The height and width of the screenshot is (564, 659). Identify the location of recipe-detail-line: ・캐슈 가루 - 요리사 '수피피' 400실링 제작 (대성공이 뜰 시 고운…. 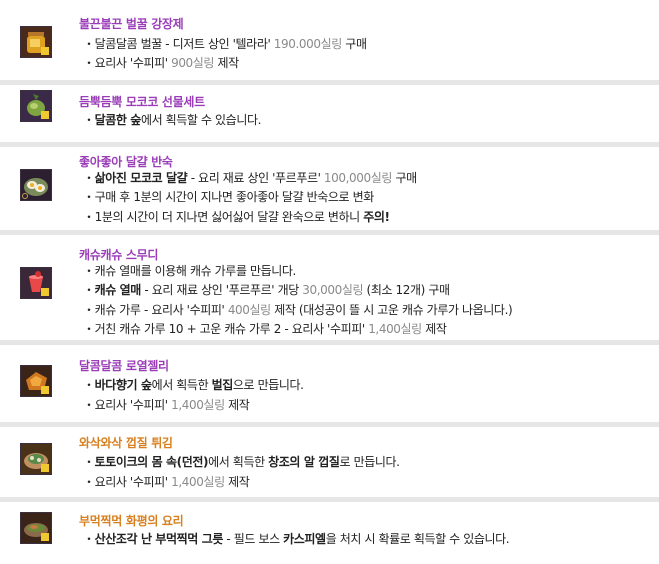
(298, 310).